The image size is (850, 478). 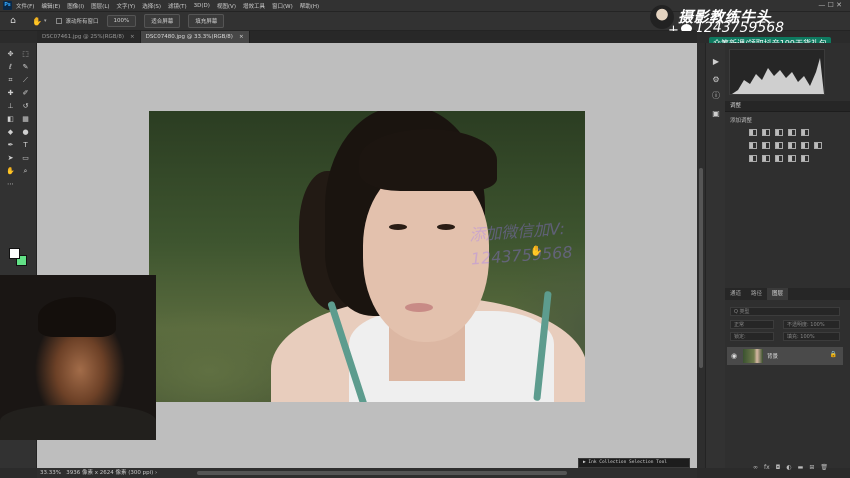 What do you see at coordinates (801, 467) in the screenshot?
I see `group-icon: ▬` at bounding box center [801, 467].